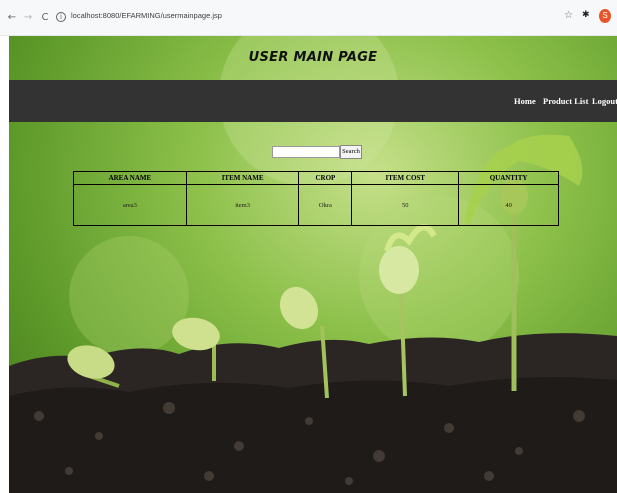  Describe the element at coordinates (130, 205) in the screenshot. I see `cell-area-name: area3` at that location.